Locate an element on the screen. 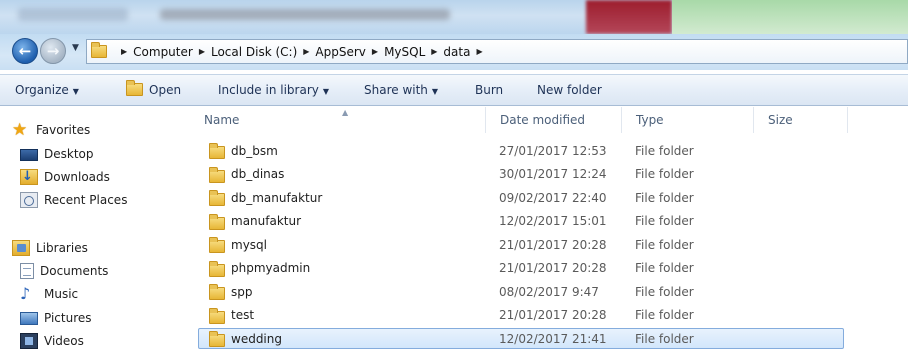 The height and width of the screenshot is (354, 908). open-folder-icon is located at coordinates (134, 88).